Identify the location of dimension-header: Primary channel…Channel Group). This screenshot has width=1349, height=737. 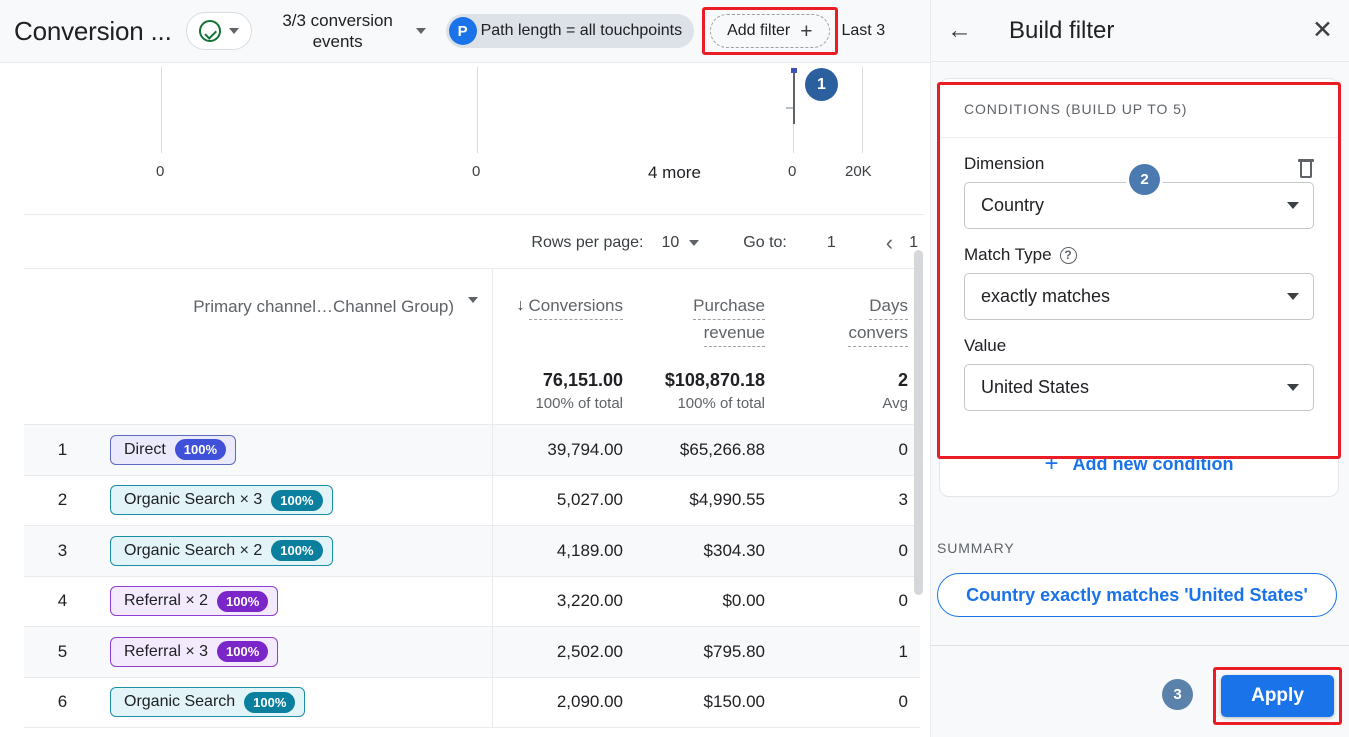
(297, 313).